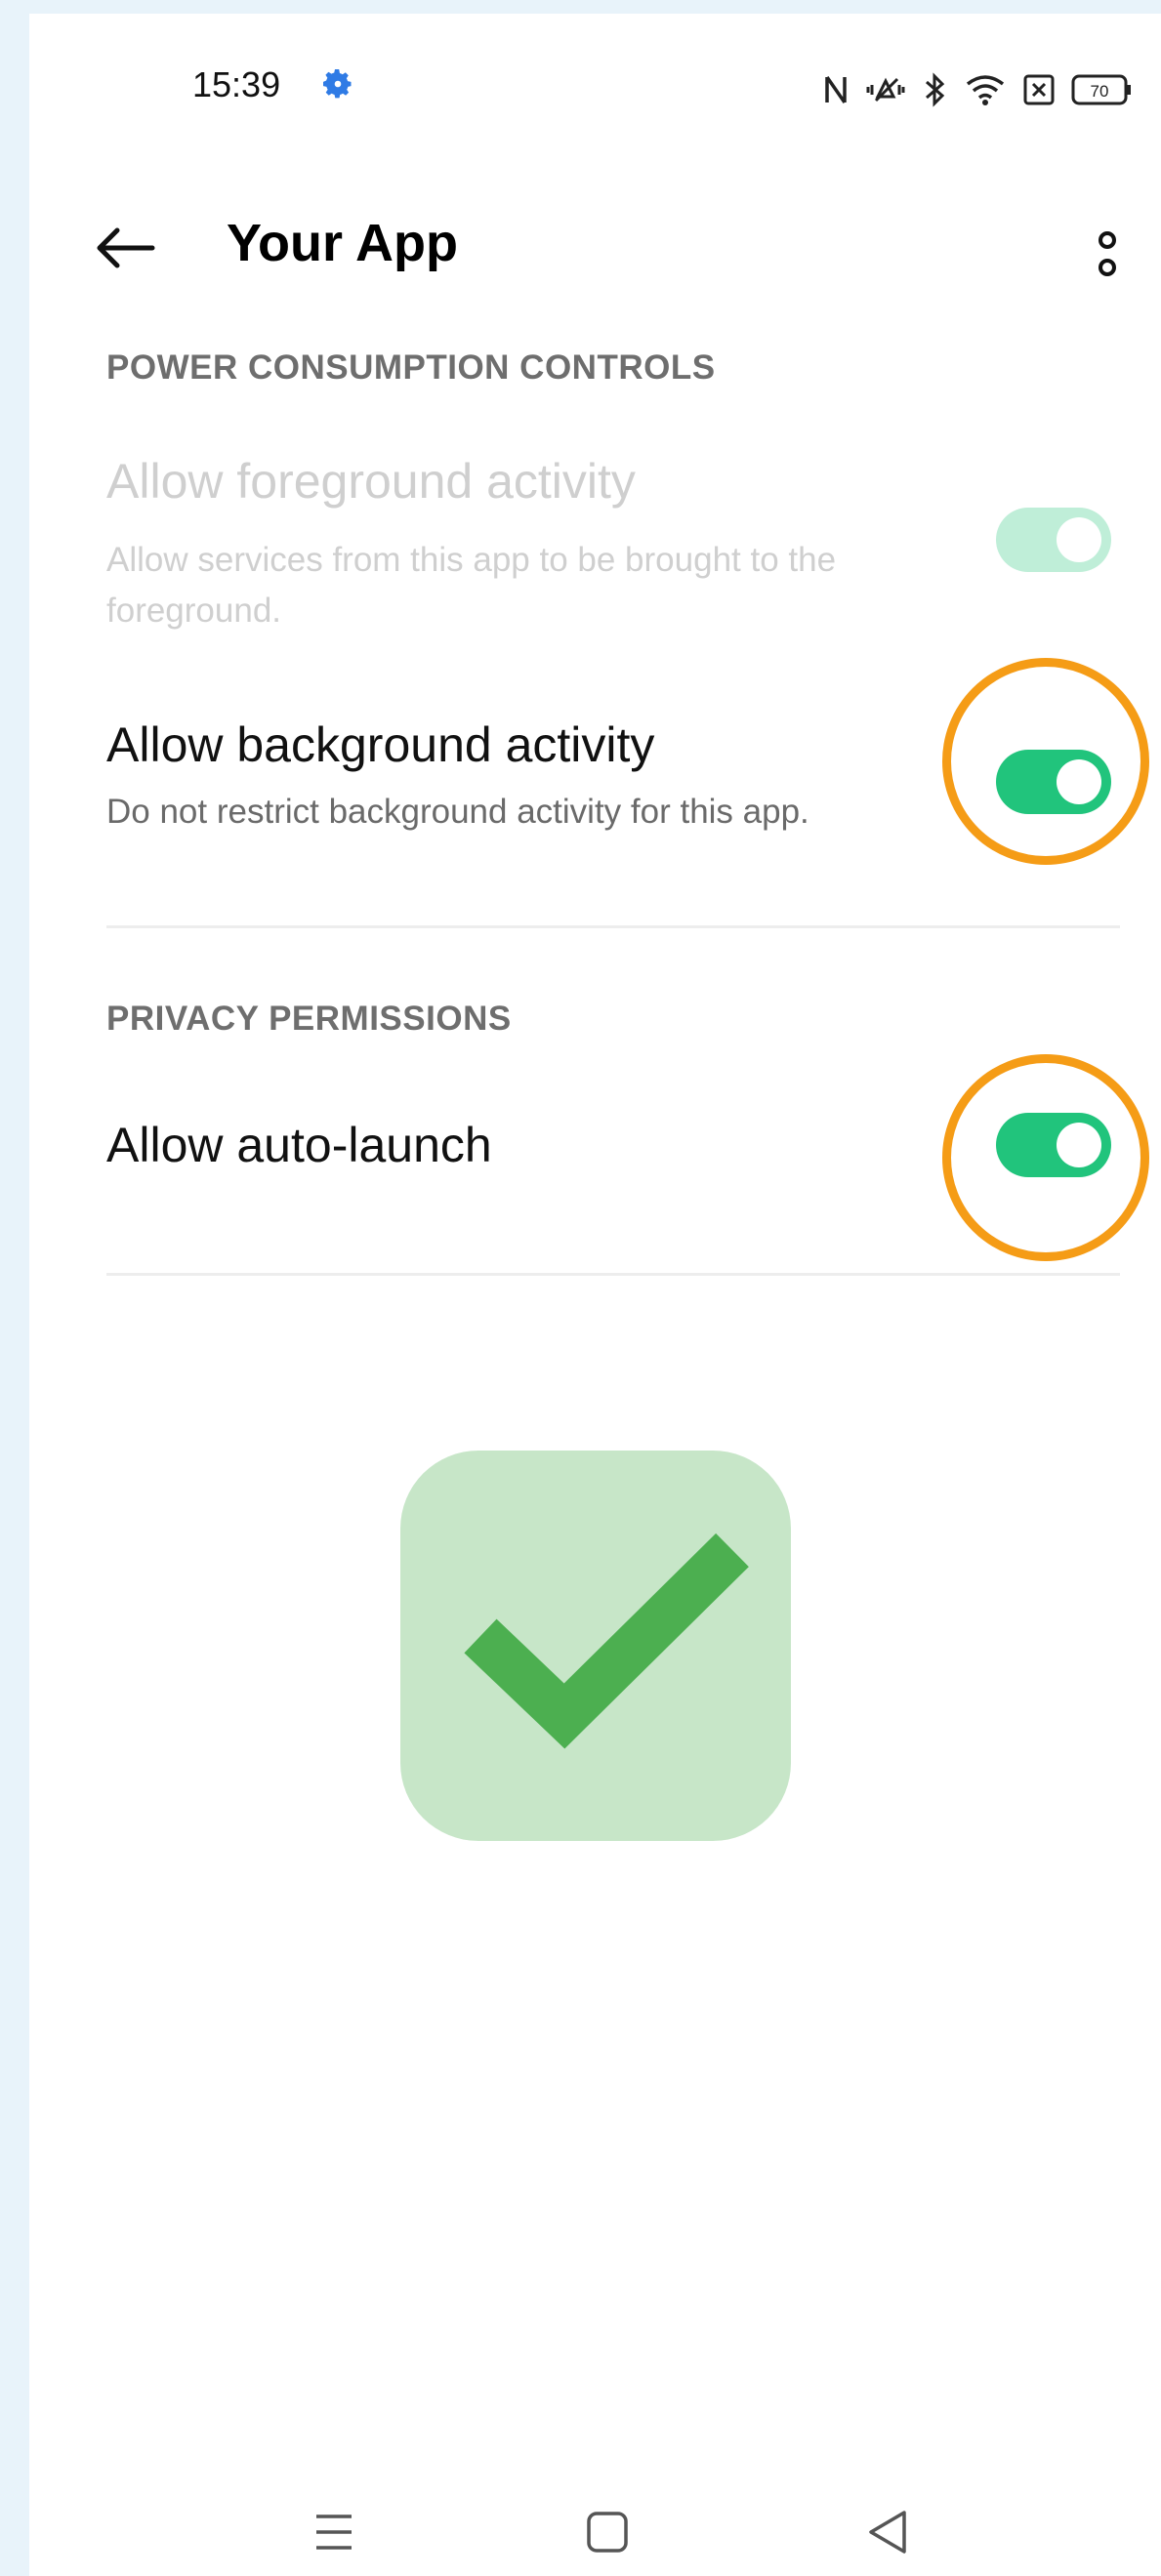 The width and height of the screenshot is (1161, 2576). What do you see at coordinates (1039, 89) in the screenshot?
I see `sim-icon` at bounding box center [1039, 89].